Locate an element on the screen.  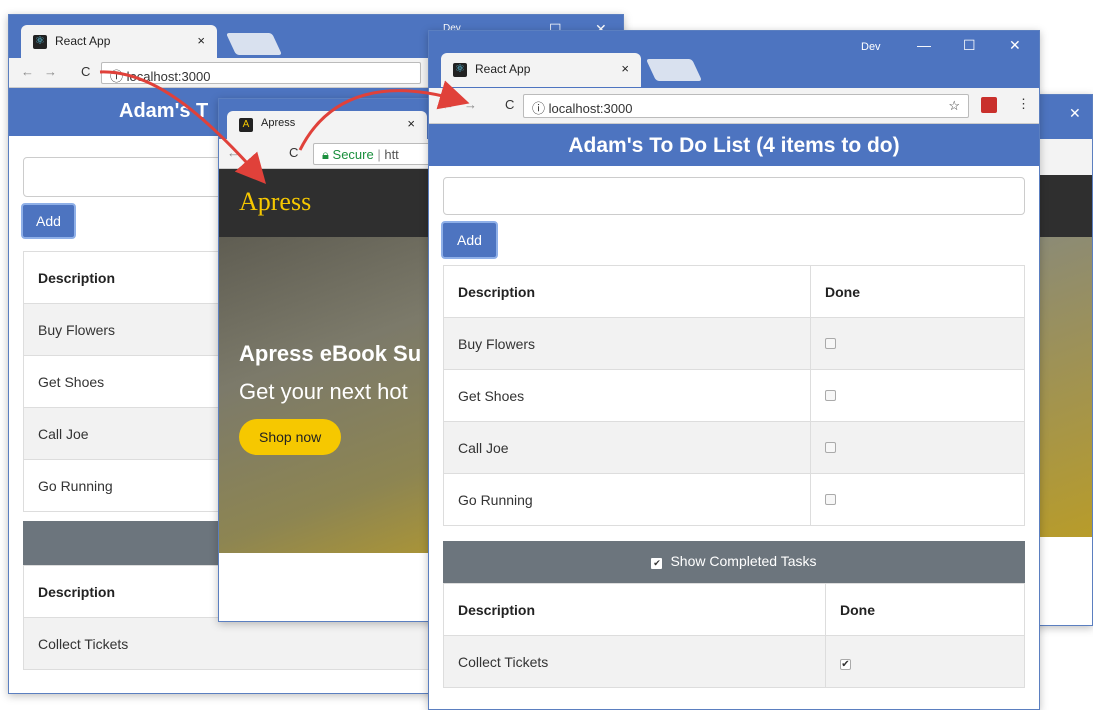
arrow-apress-to-front is located at coordinates (384, 115).